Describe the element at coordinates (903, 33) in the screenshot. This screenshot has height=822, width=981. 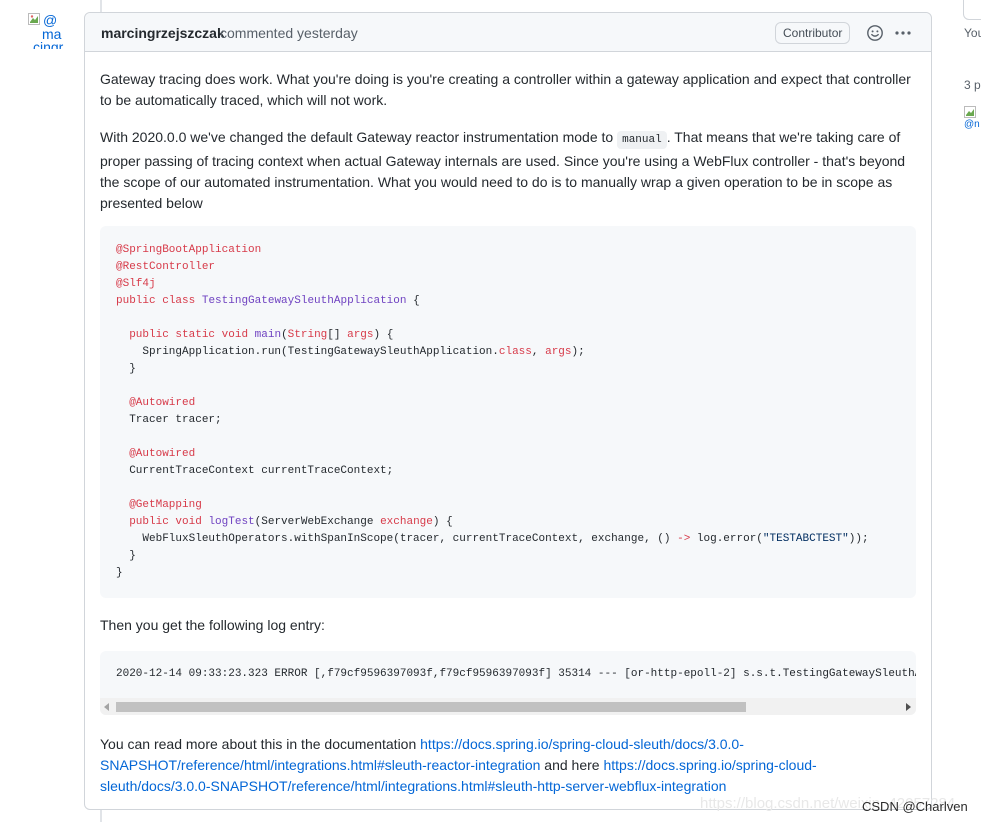
I see `kebab-menu-icon` at that location.